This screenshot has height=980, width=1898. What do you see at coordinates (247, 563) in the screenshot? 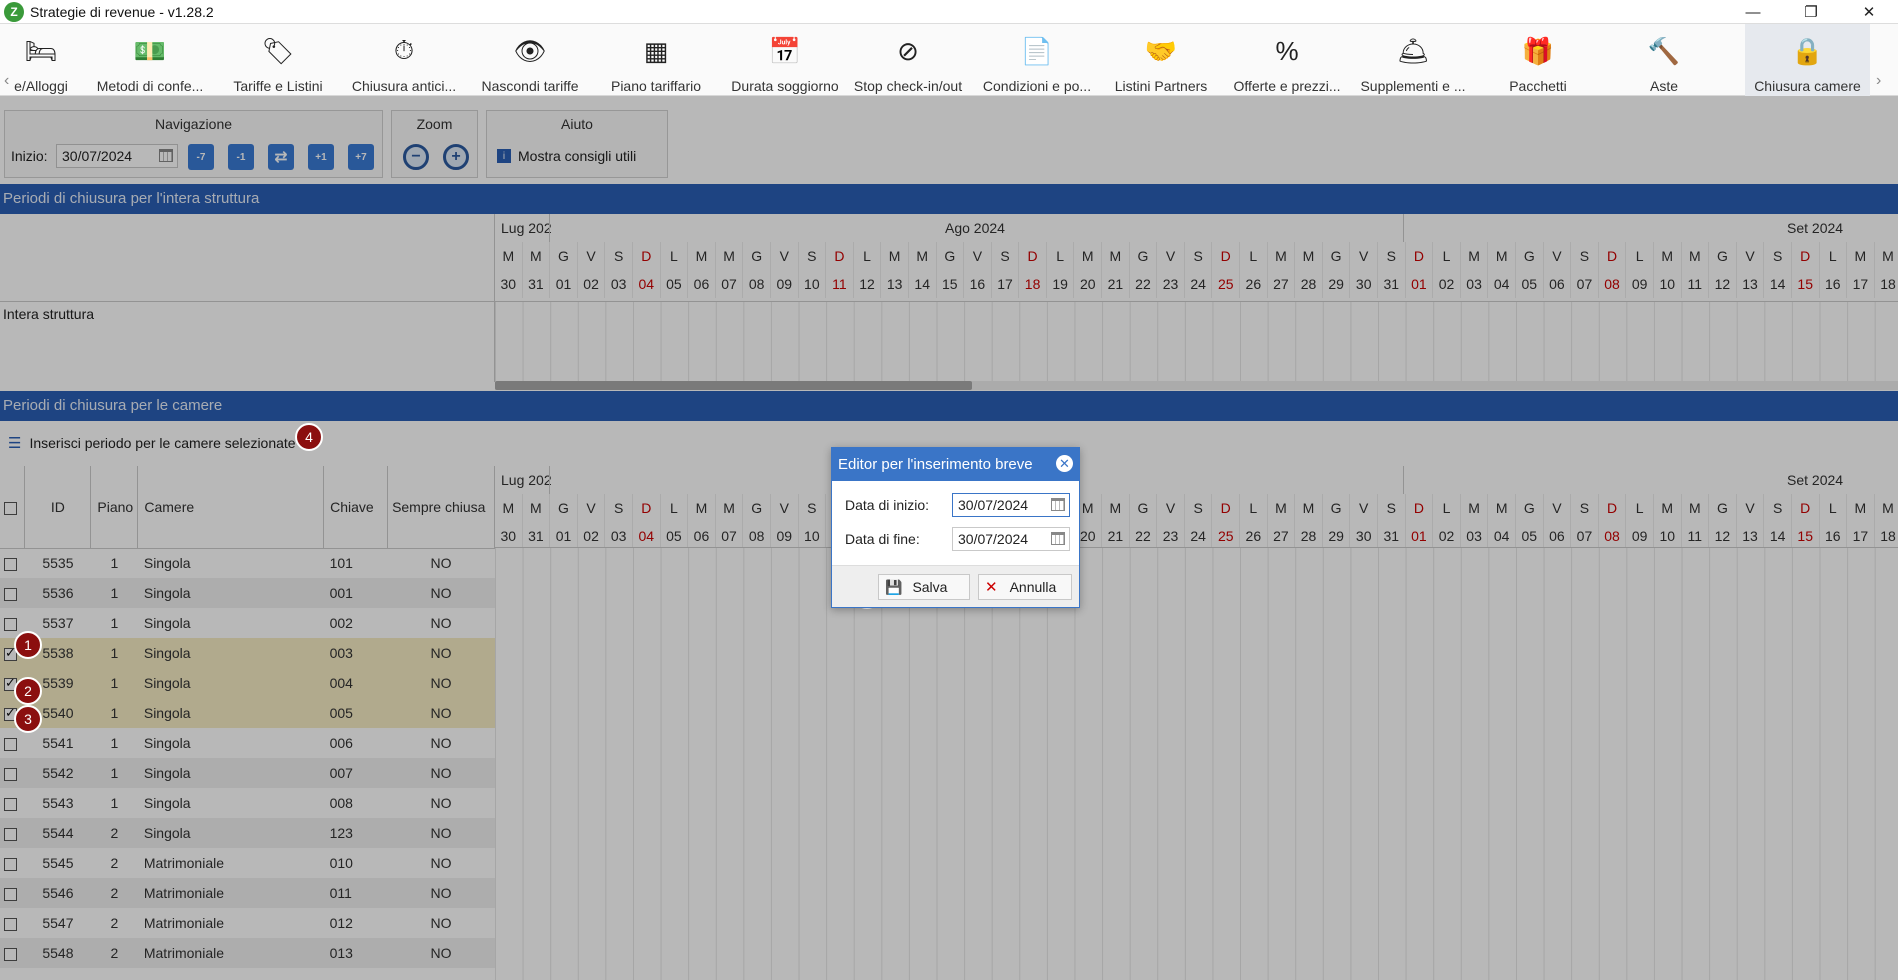
I see `table-row: 5535 1 Singola 101 NO` at bounding box center [247, 563].